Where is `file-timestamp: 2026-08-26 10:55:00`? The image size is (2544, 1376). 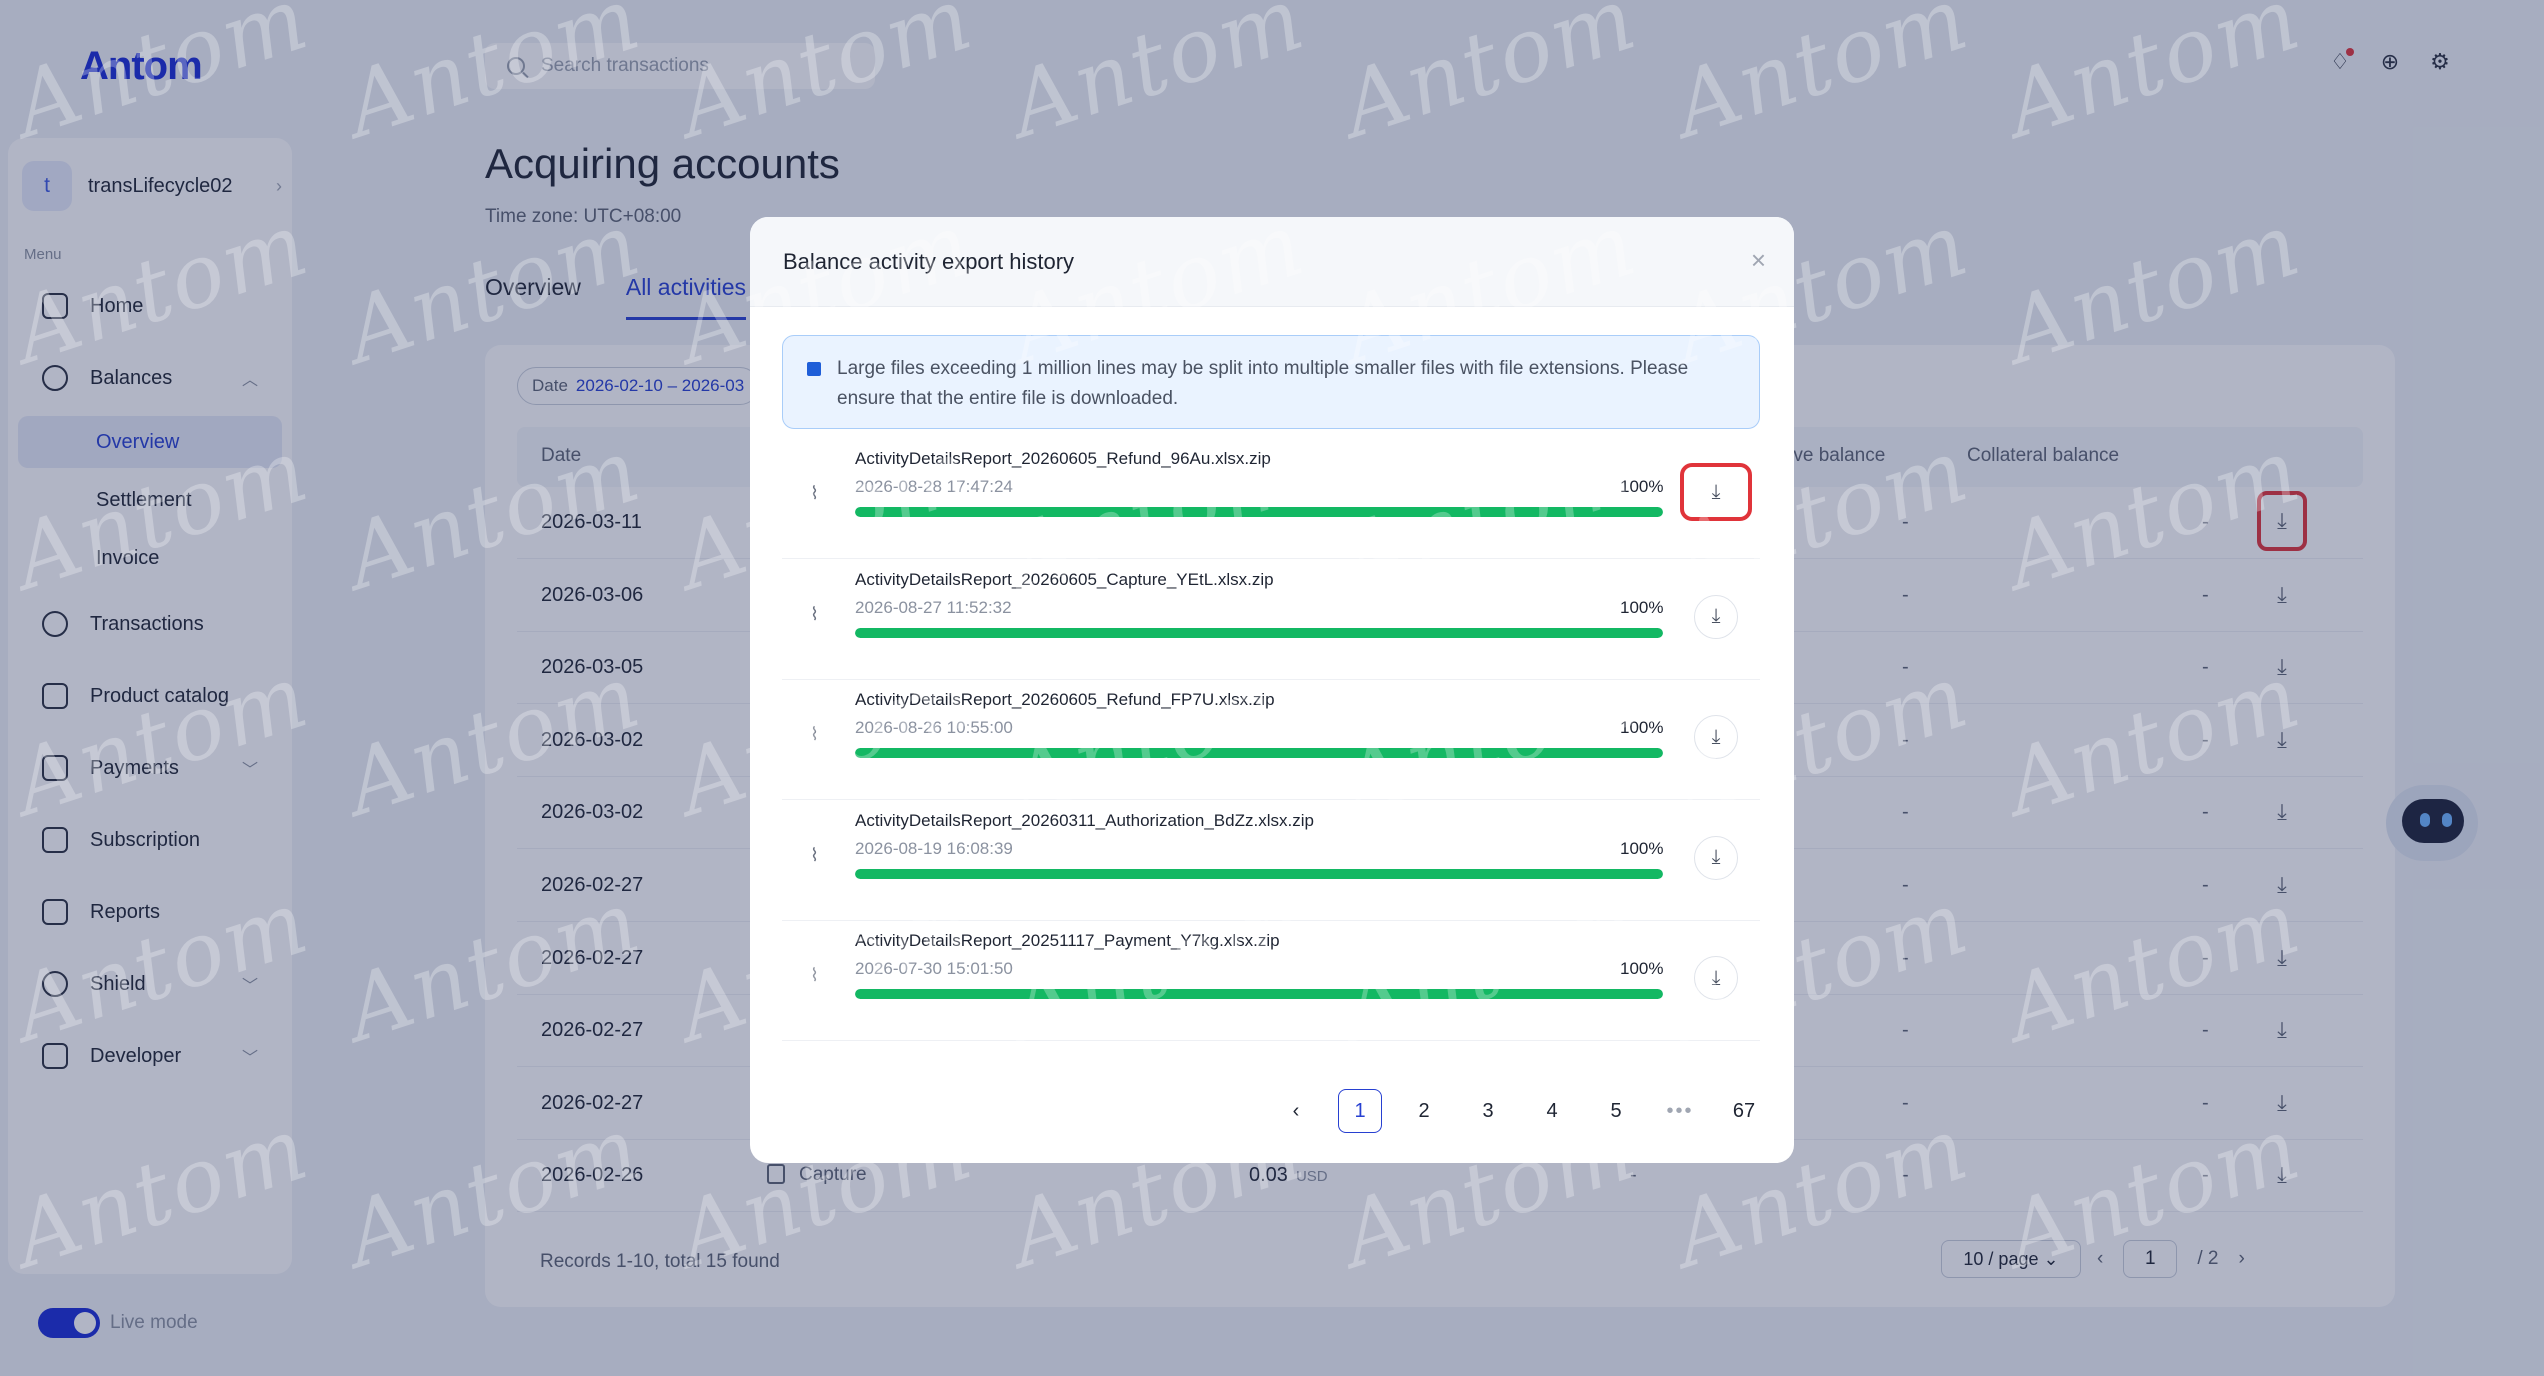
file-timestamp: 2026-08-26 10:55:00 is located at coordinates (934, 728).